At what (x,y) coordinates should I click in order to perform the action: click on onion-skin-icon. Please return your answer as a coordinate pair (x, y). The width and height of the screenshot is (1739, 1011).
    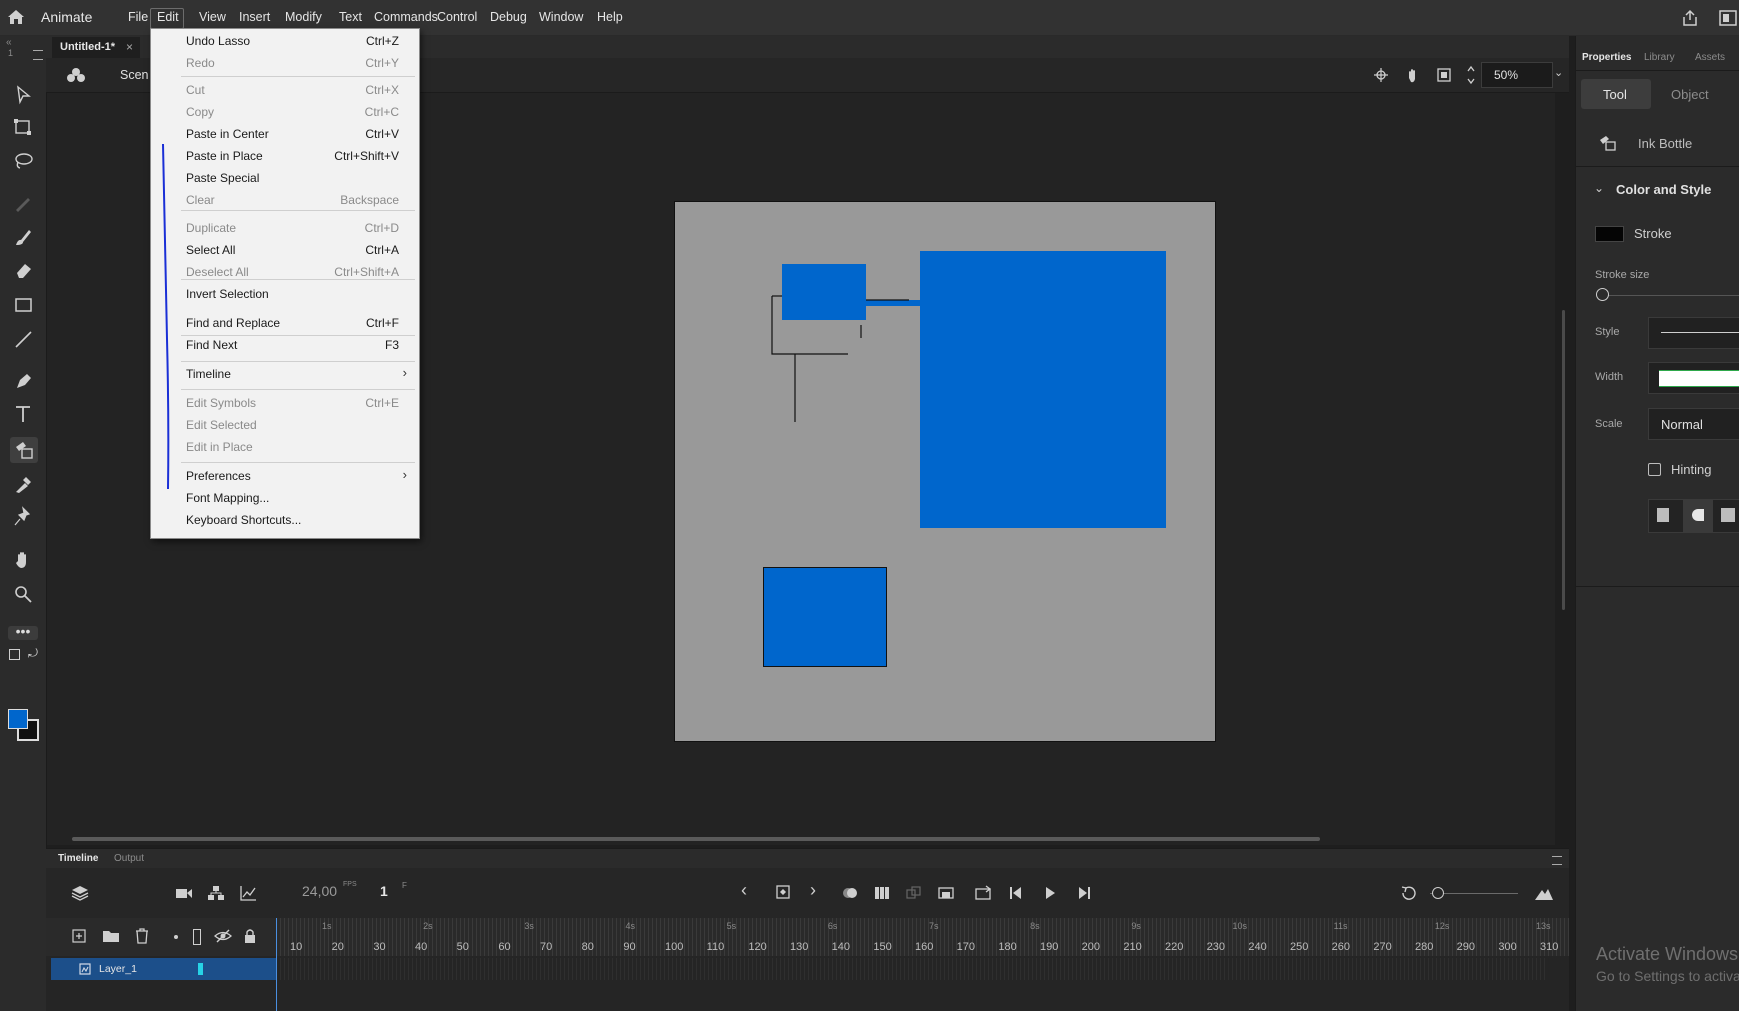
    Looking at the image, I should click on (850, 893).